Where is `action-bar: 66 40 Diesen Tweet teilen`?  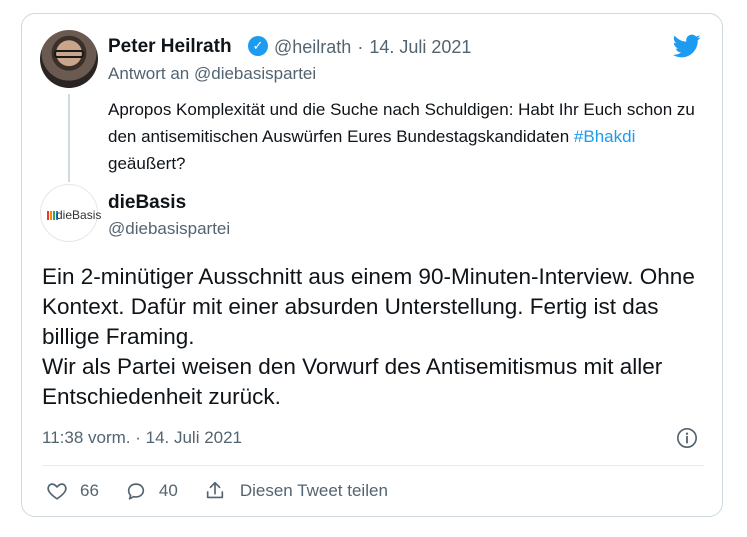
action-bar: 66 40 Diesen Tweet teilen is located at coordinates (230, 491).